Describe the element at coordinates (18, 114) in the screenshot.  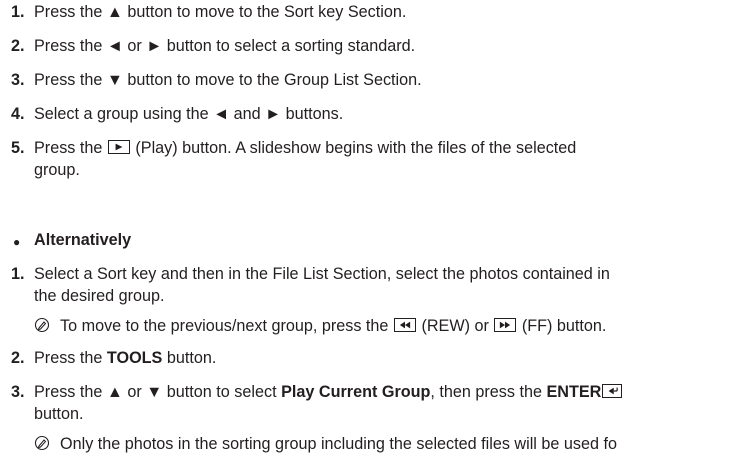
I see `step-number: 4.` at that location.